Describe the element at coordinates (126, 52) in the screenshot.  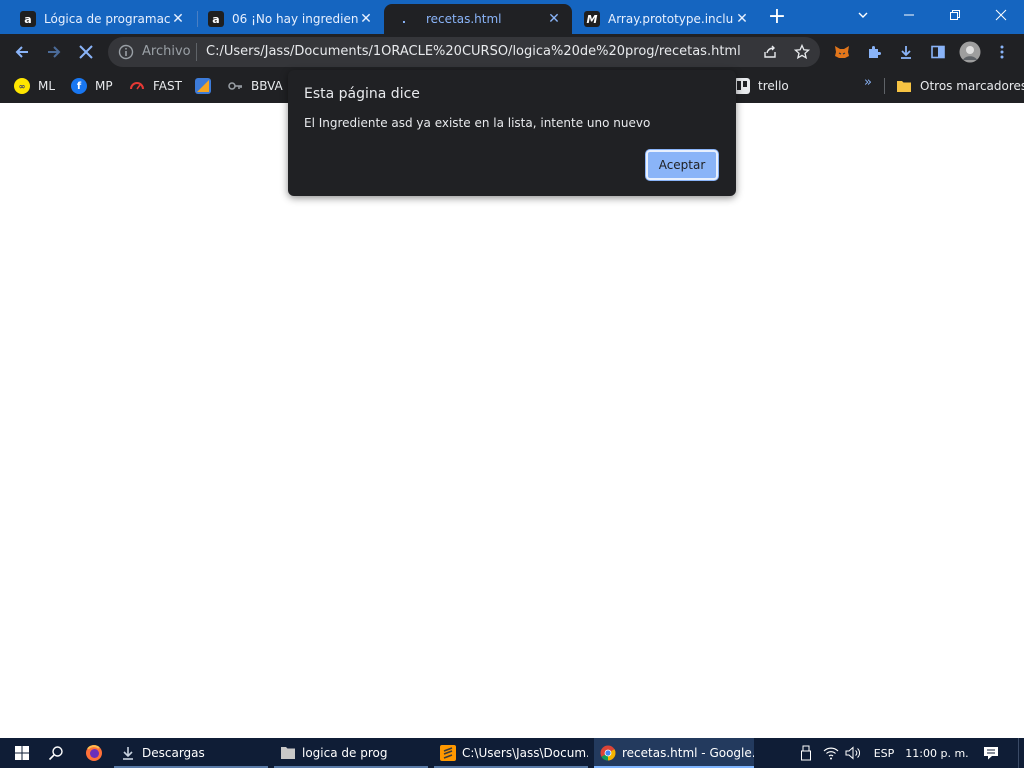
I see `info-icon` at that location.